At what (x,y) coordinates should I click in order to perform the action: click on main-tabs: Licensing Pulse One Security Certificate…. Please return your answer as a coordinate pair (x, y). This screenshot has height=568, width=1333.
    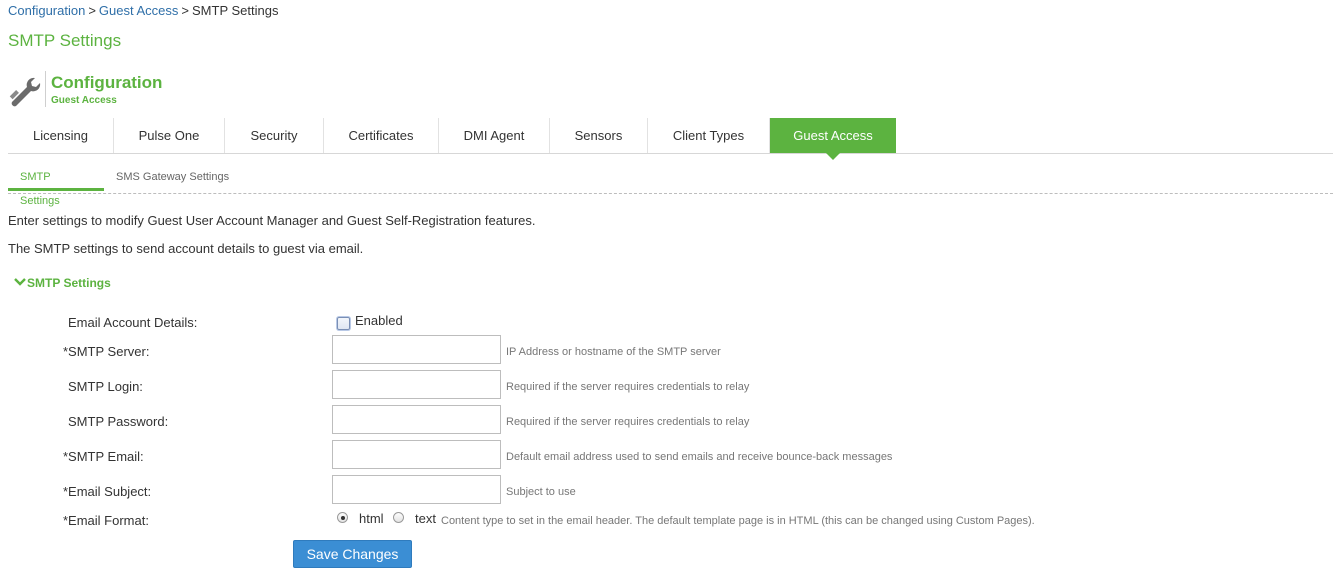
    Looking at the image, I should click on (670, 139).